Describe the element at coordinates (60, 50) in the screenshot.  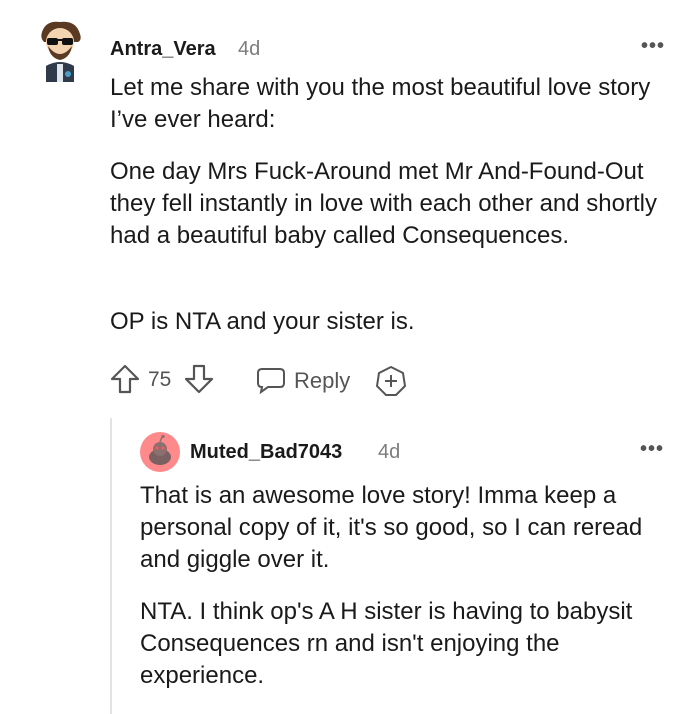
I see `user-avatar` at that location.